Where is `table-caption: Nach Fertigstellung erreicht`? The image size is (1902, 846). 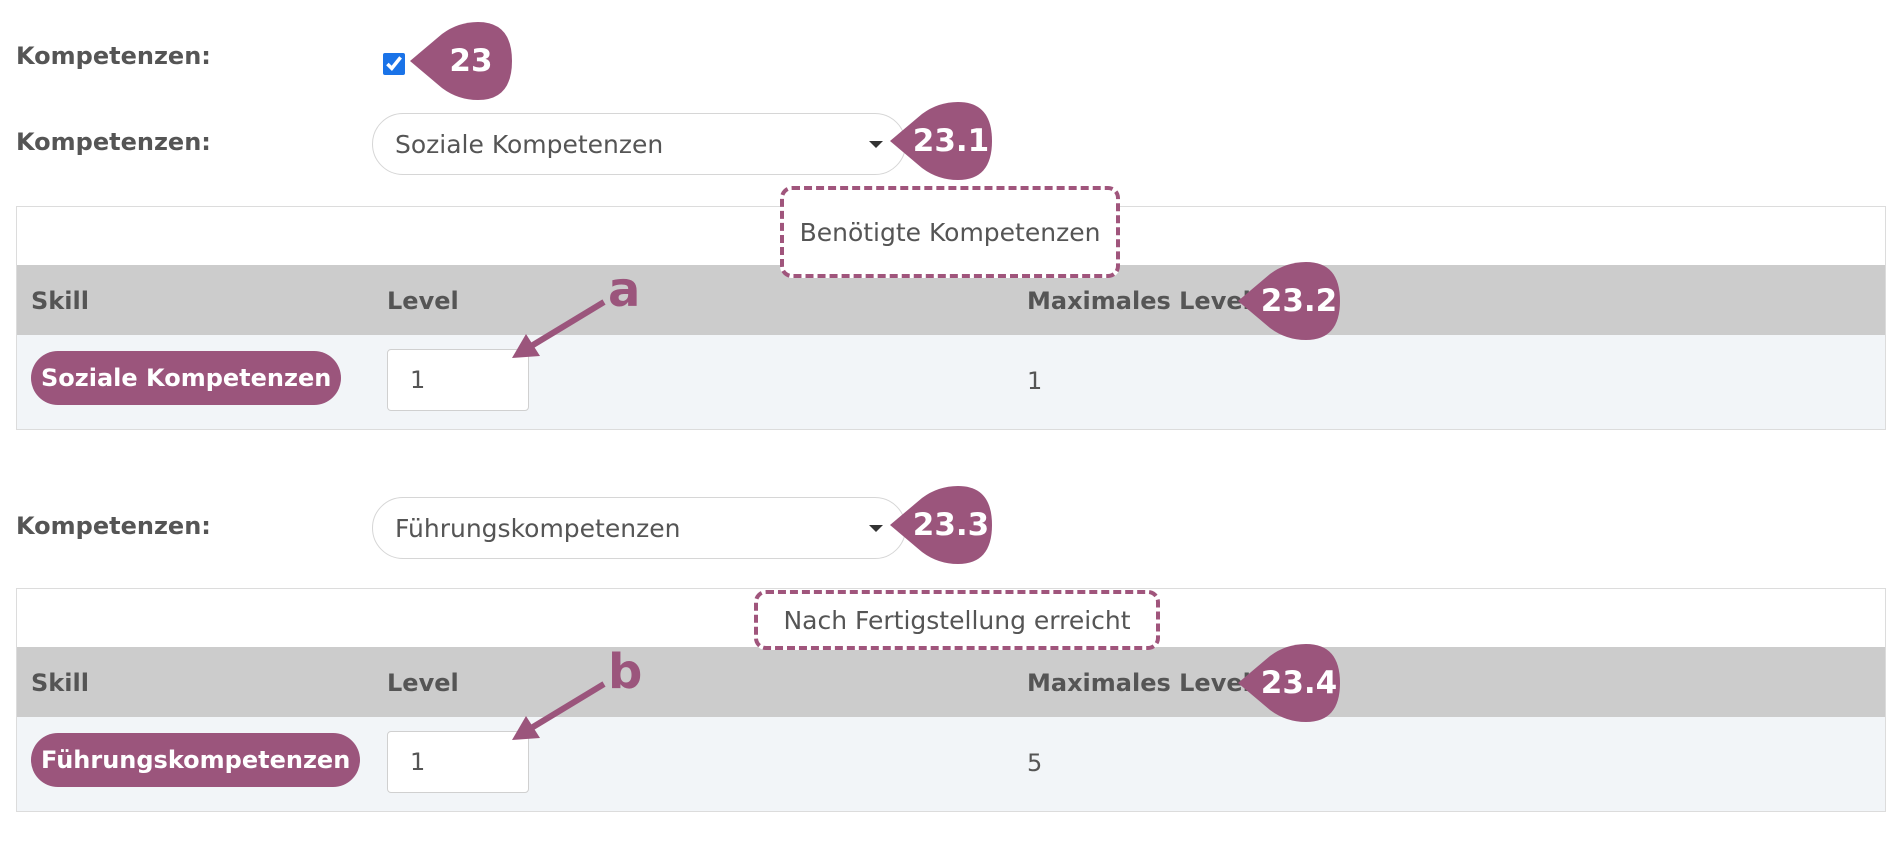
table-caption: Nach Fertigstellung erreicht is located at coordinates (957, 620).